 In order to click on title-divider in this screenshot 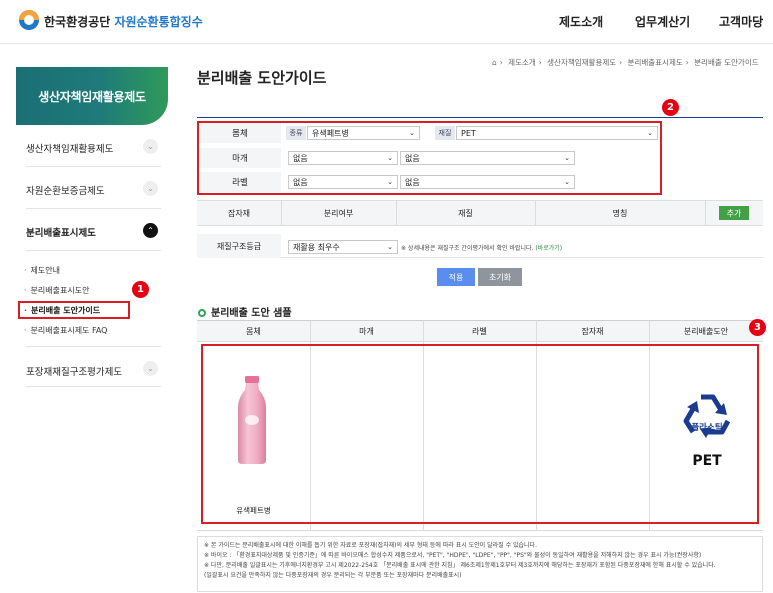, I will do `click(480, 117)`.